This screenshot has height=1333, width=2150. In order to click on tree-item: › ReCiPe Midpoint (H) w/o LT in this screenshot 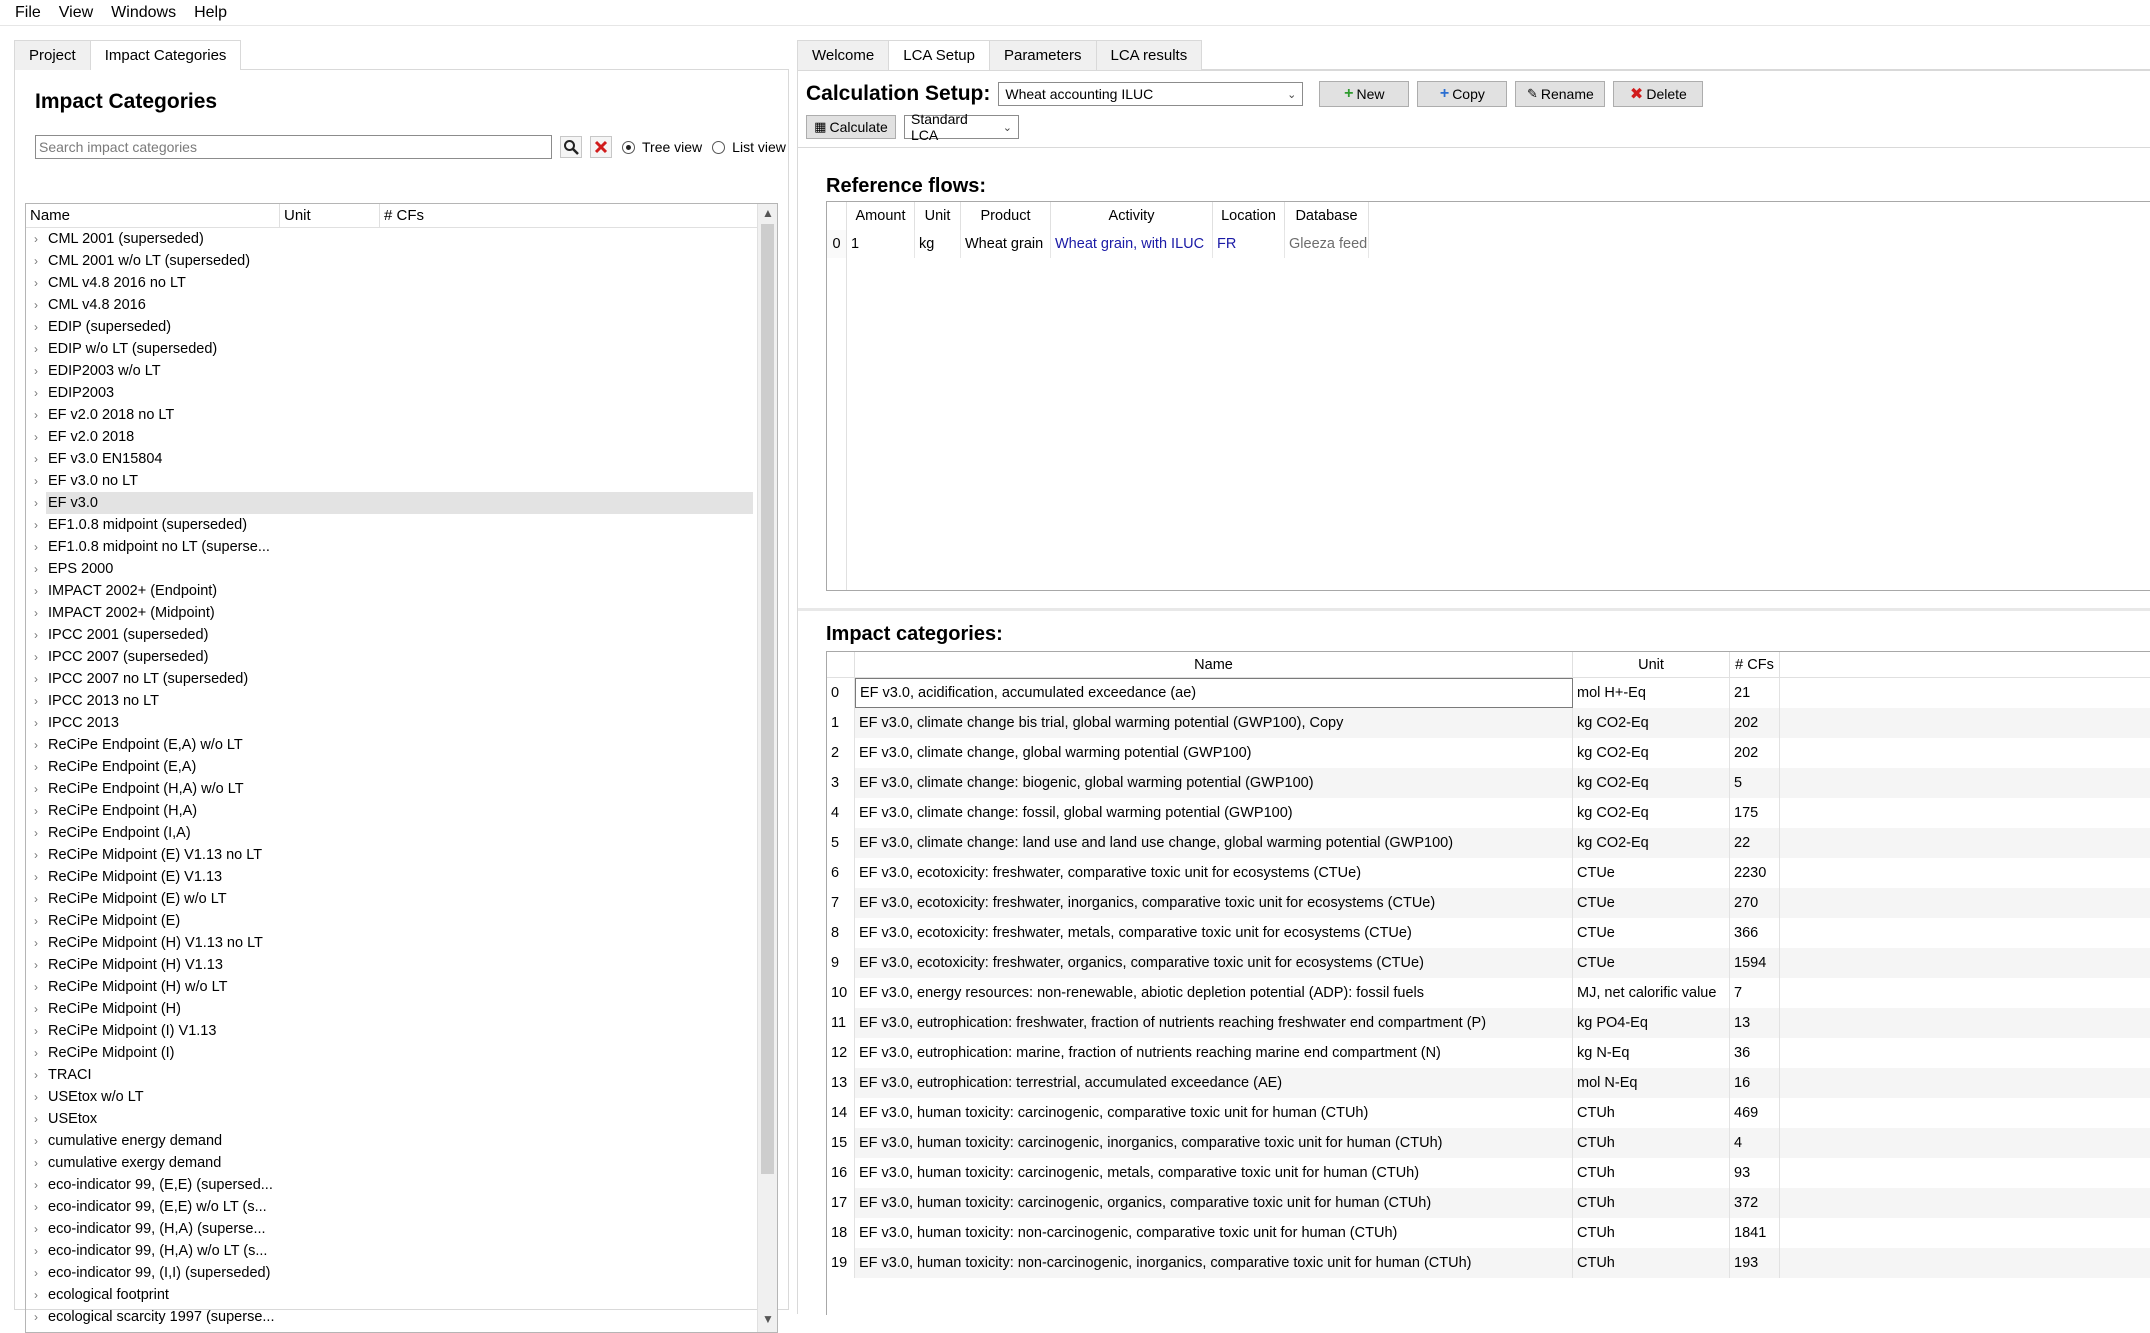, I will do `click(390, 987)`.